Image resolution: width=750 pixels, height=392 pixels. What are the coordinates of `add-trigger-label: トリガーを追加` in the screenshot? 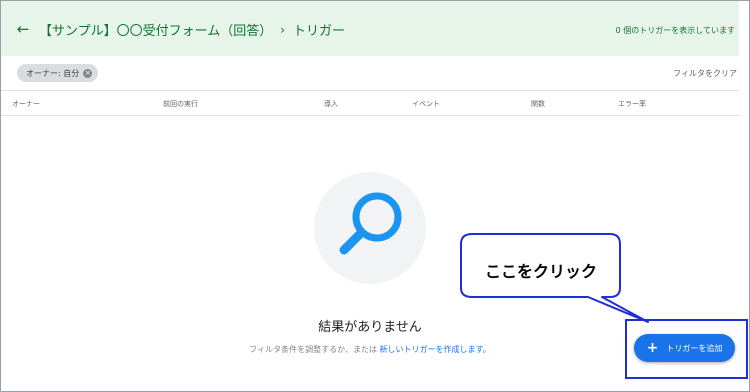 It's located at (694, 348).